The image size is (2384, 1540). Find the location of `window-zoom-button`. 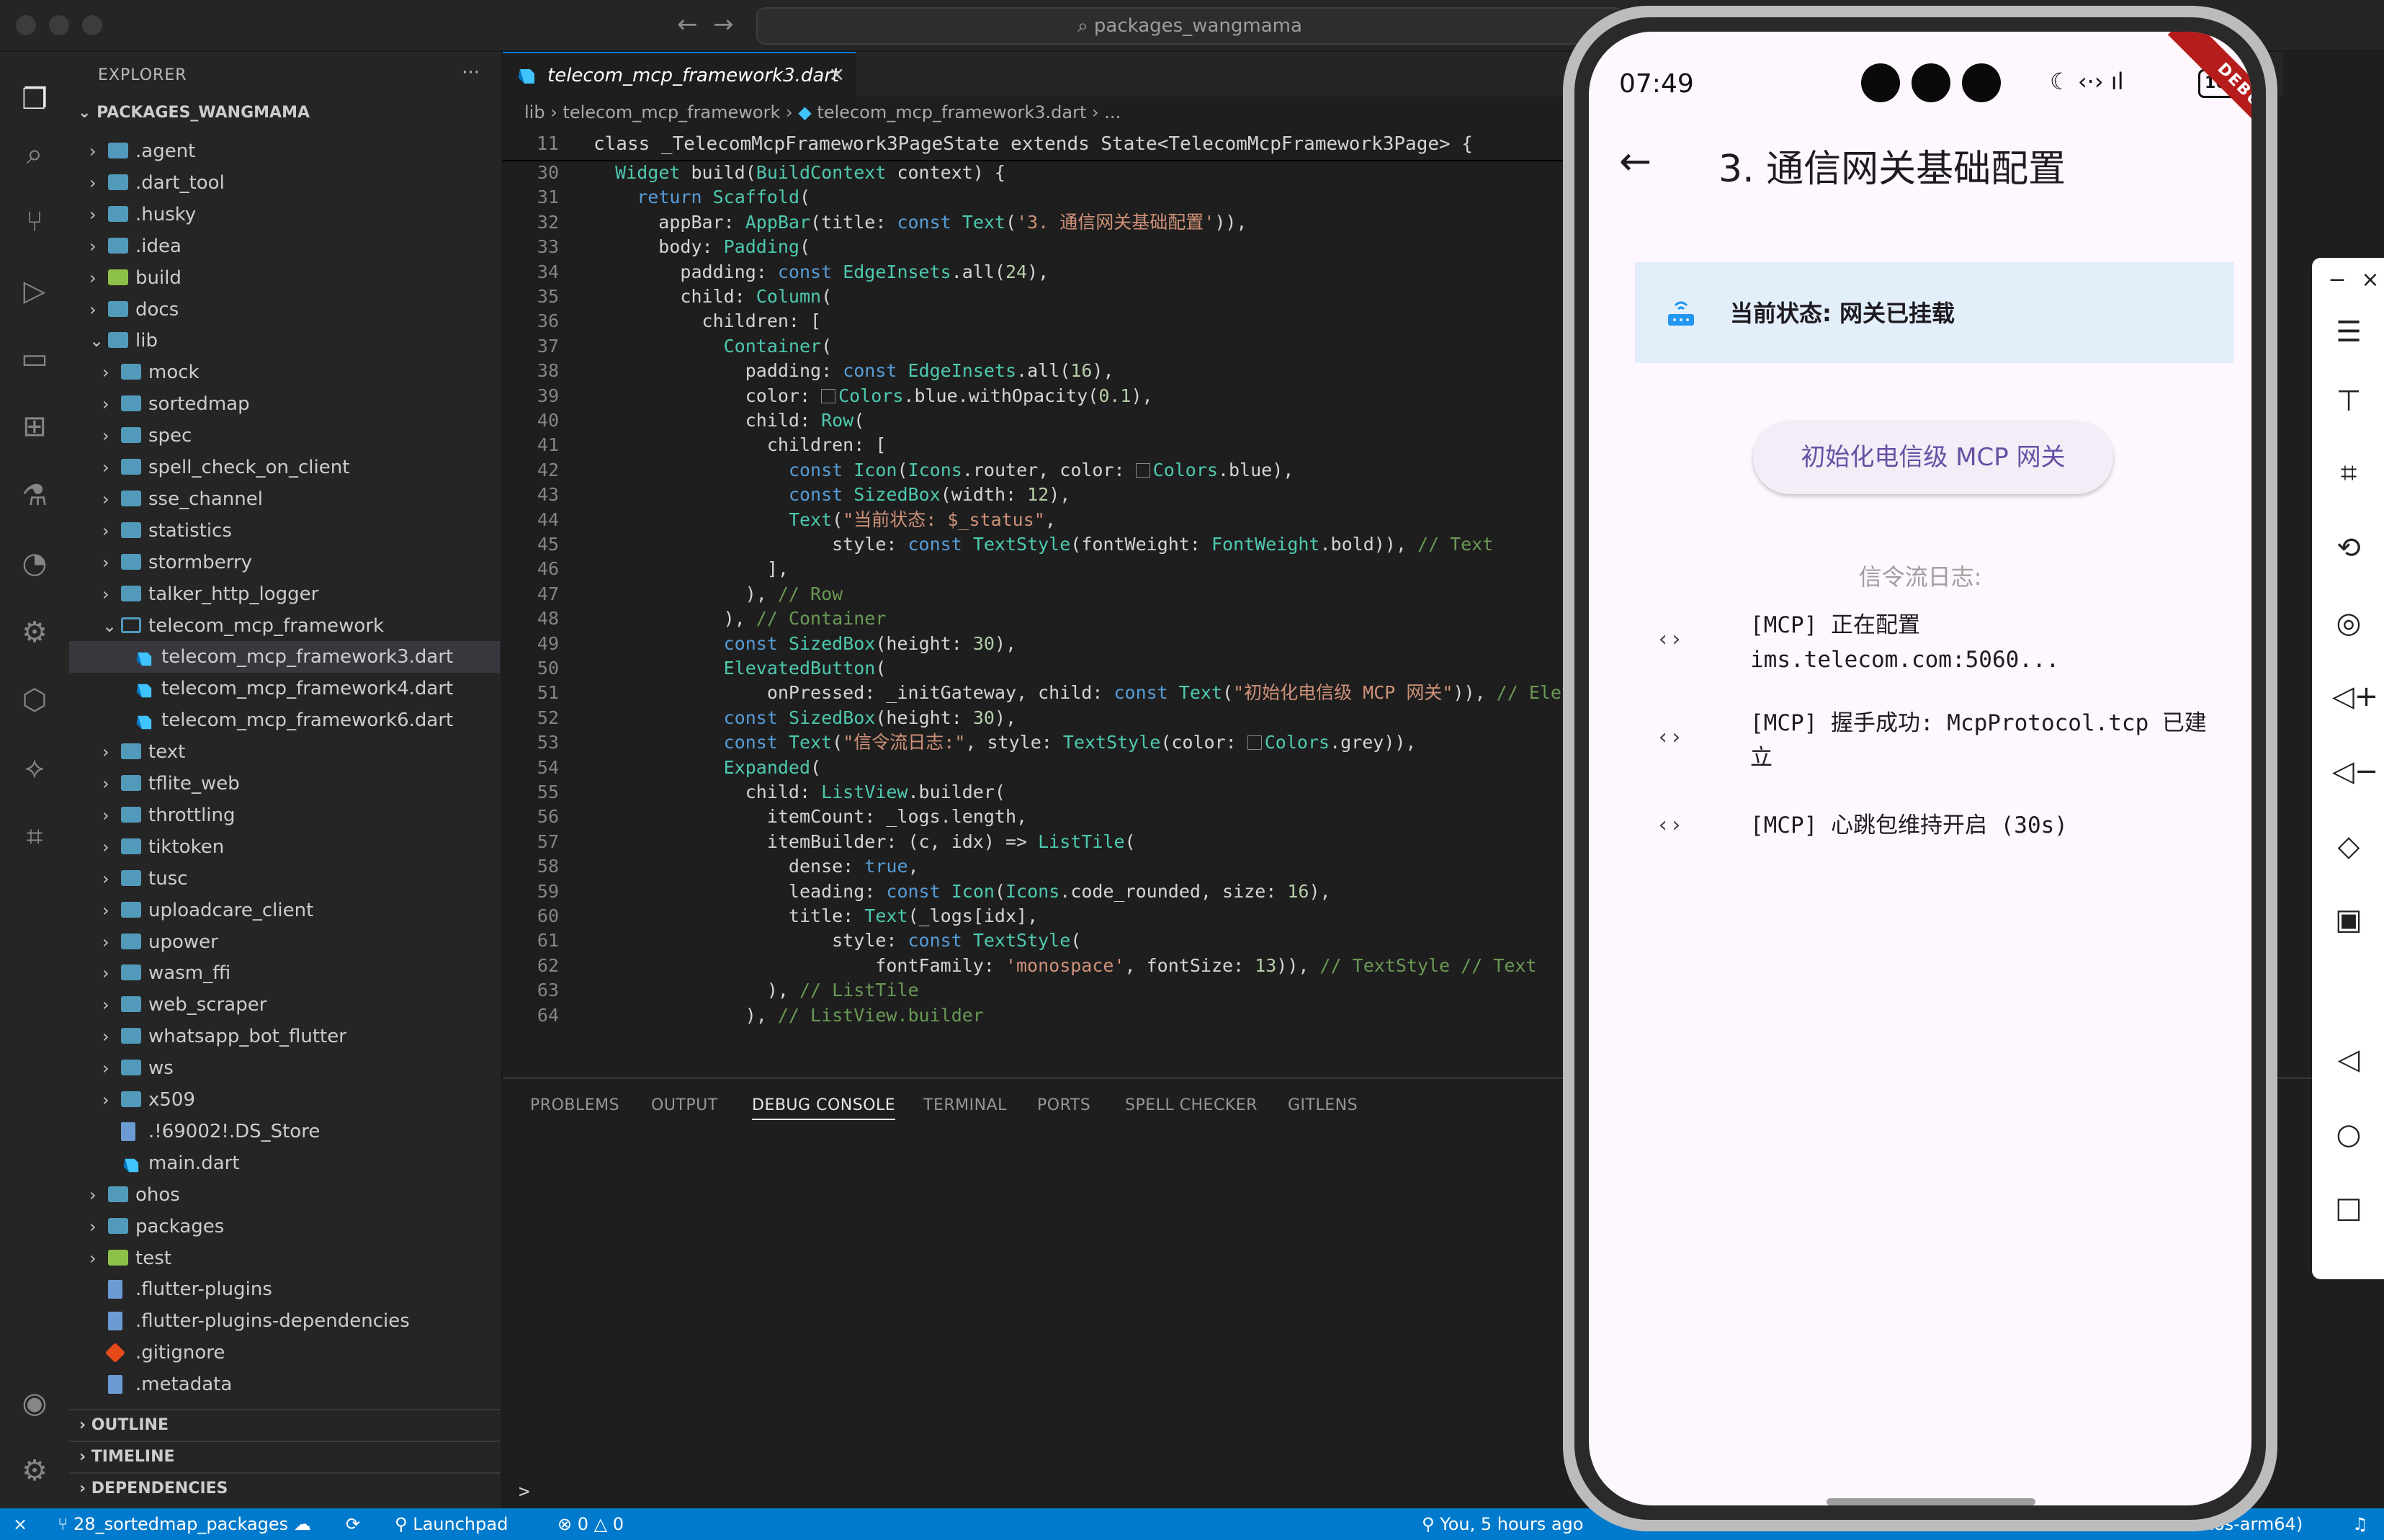

window-zoom-button is located at coordinates (92, 25).